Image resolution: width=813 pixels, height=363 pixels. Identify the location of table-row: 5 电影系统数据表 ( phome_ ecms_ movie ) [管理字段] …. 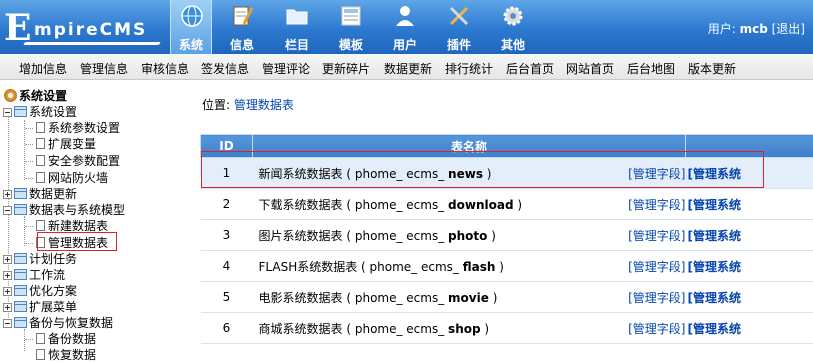
(507, 297).